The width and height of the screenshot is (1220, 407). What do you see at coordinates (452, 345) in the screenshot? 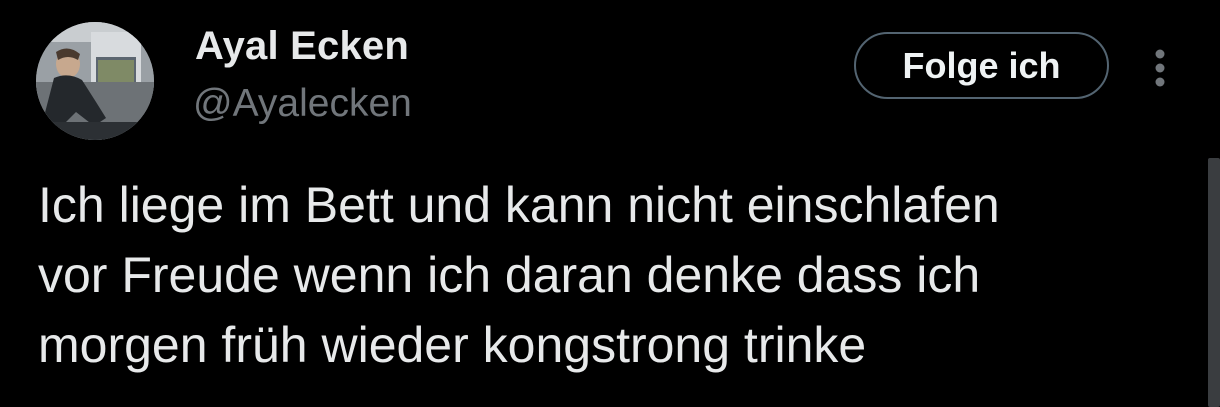
I see `tweet-text-line: morgen früh wieder kongstrong trinke` at bounding box center [452, 345].